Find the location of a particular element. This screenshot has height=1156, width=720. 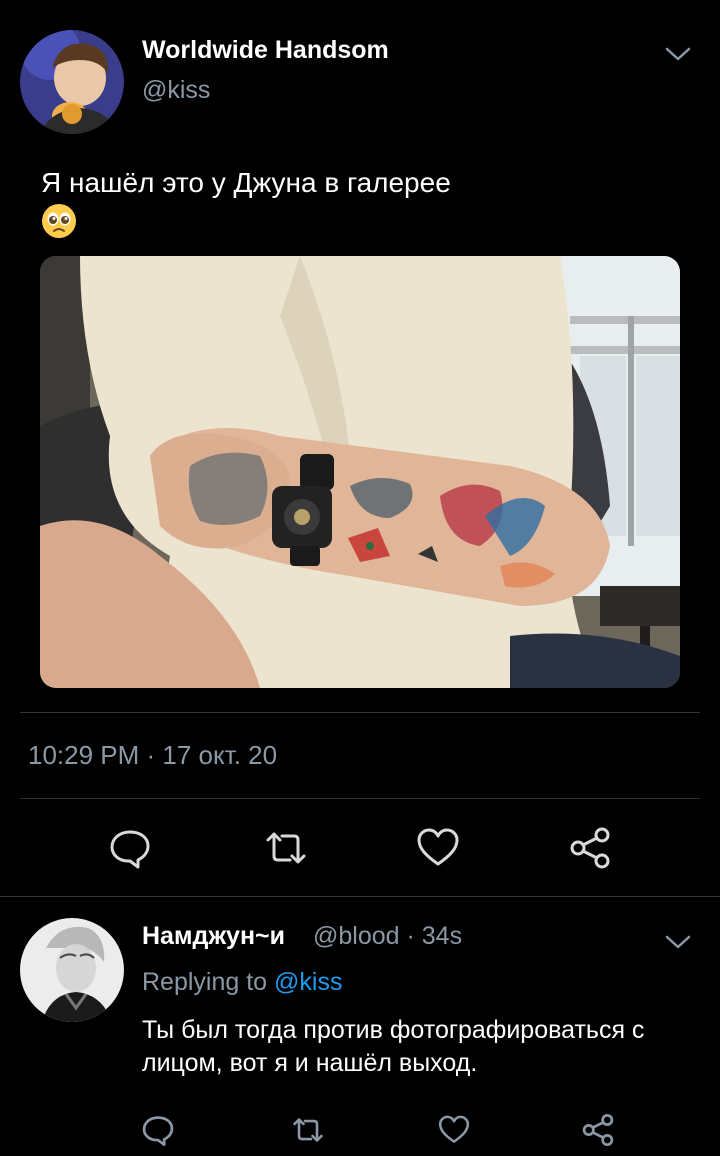

author-handle: @kiss is located at coordinates (176, 90).